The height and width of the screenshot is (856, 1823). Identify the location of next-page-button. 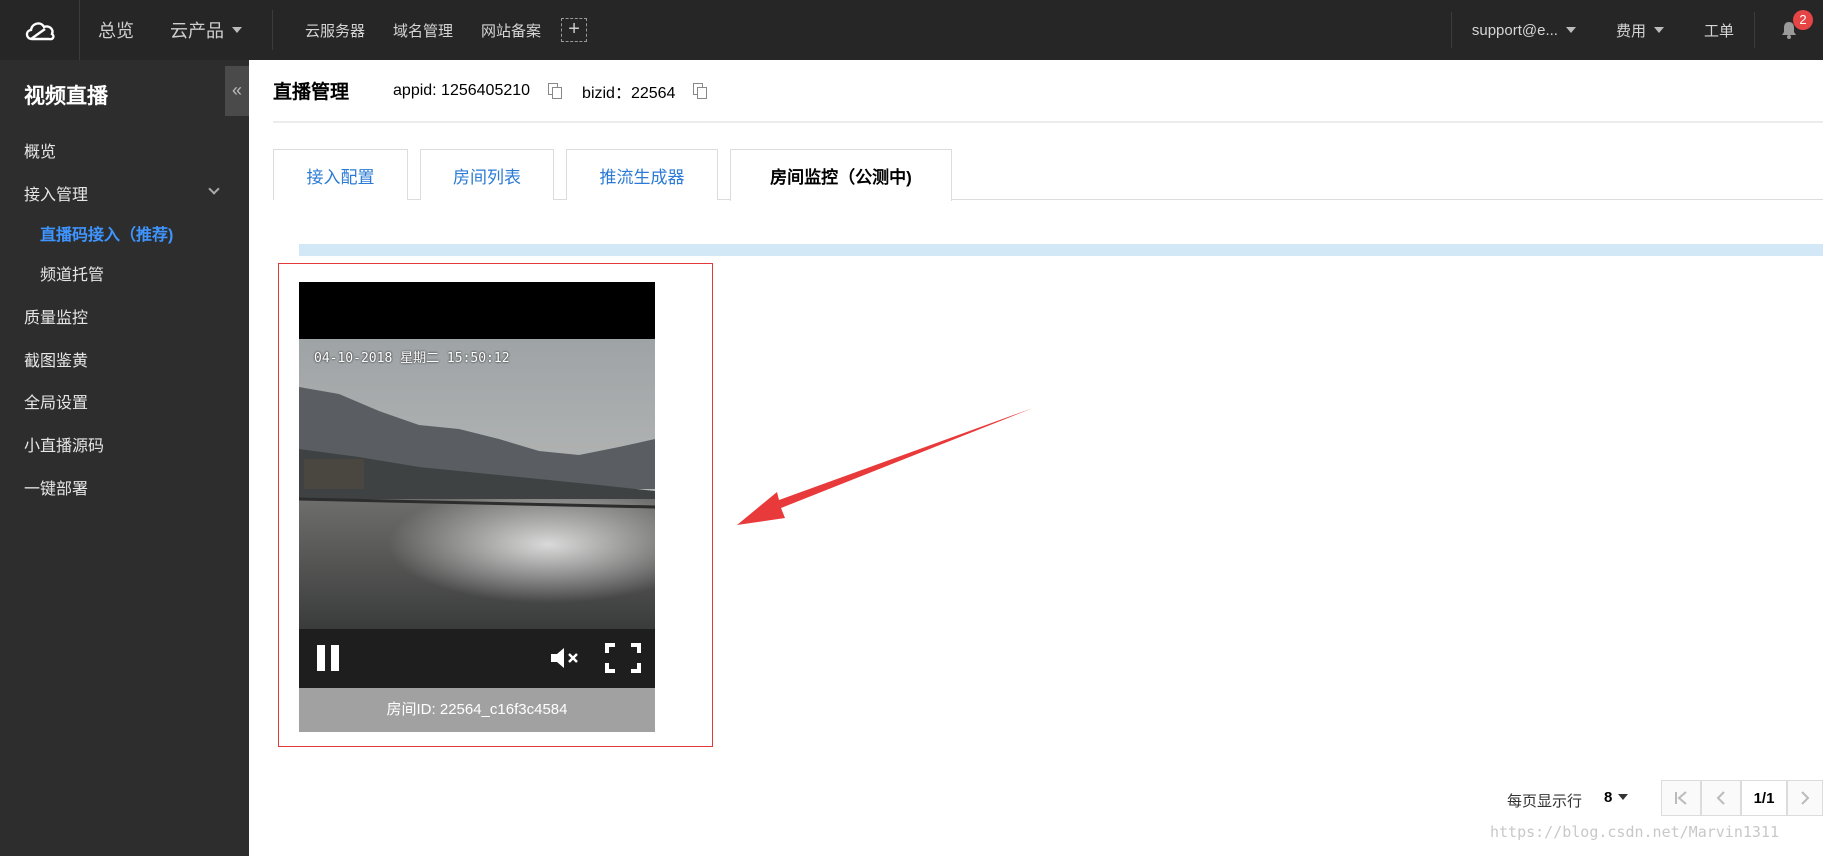
(1805, 798).